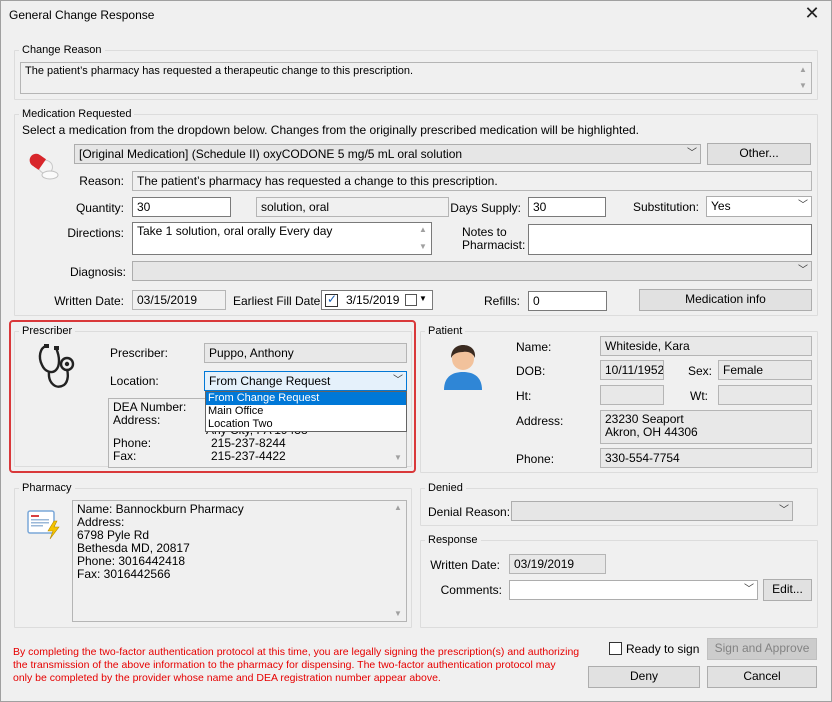  I want to click on patient-phone-label: Phone:, so click(535, 459).